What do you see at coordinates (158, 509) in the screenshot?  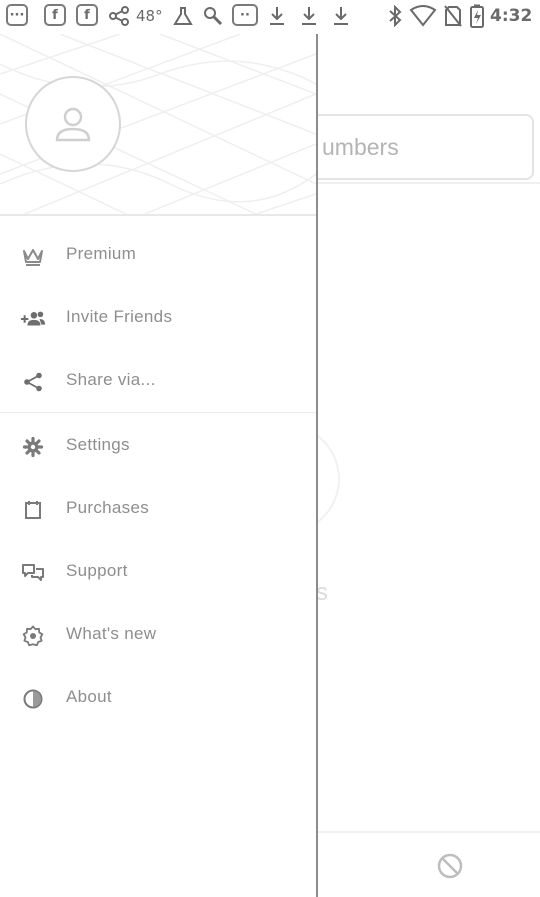 I see `menu-item-purchases: Purchases` at bounding box center [158, 509].